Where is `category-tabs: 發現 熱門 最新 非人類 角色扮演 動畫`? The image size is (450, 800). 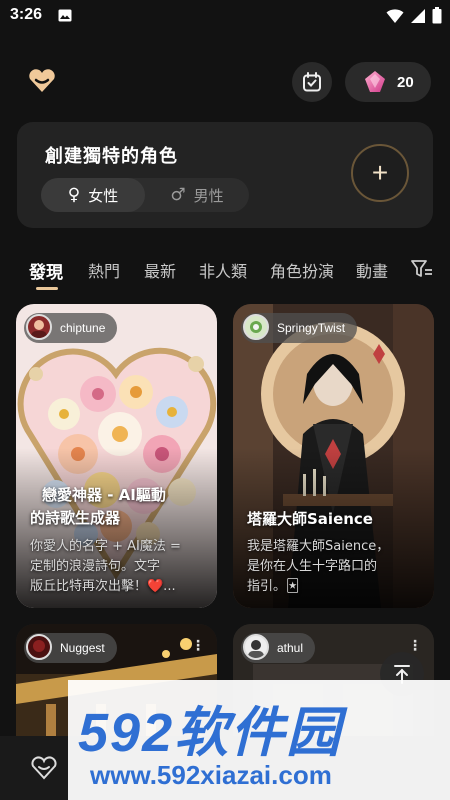 category-tabs: 發現 熱門 最新 非人類 角色扮演 動畫 is located at coordinates (225, 272).